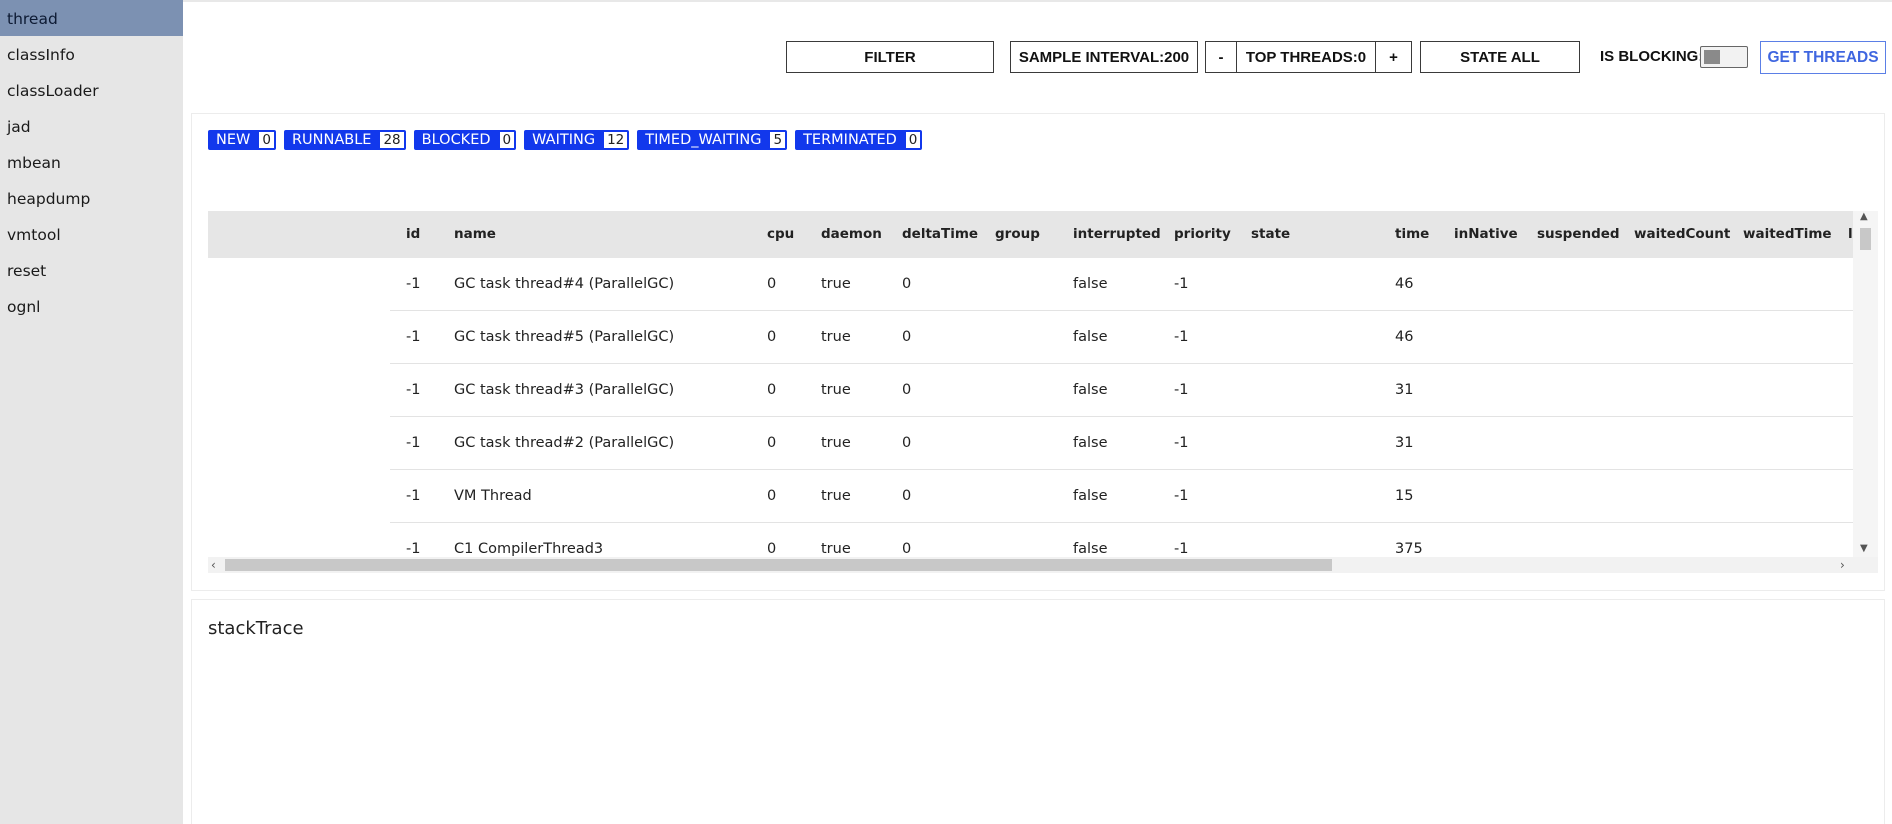 The width and height of the screenshot is (1892, 824). I want to click on state-badge-runnable: RUNNABLE 28, so click(344, 140).